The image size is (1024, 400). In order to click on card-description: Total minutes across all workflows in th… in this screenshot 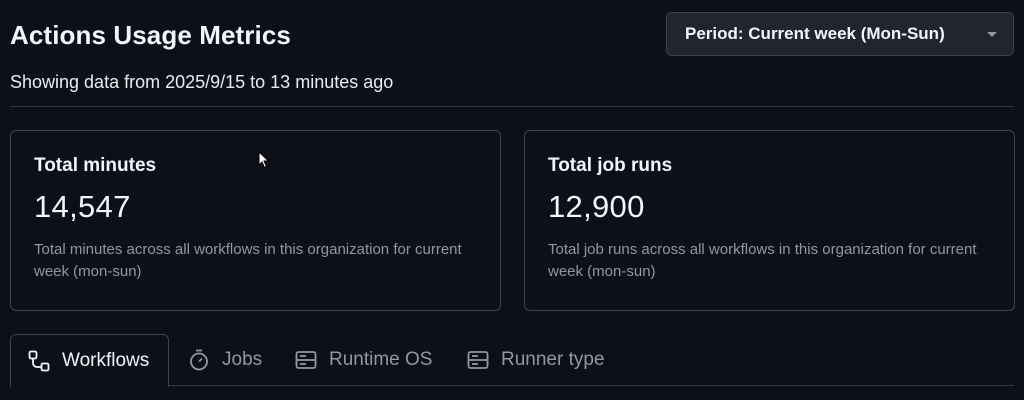, I will do `click(248, 260)`.